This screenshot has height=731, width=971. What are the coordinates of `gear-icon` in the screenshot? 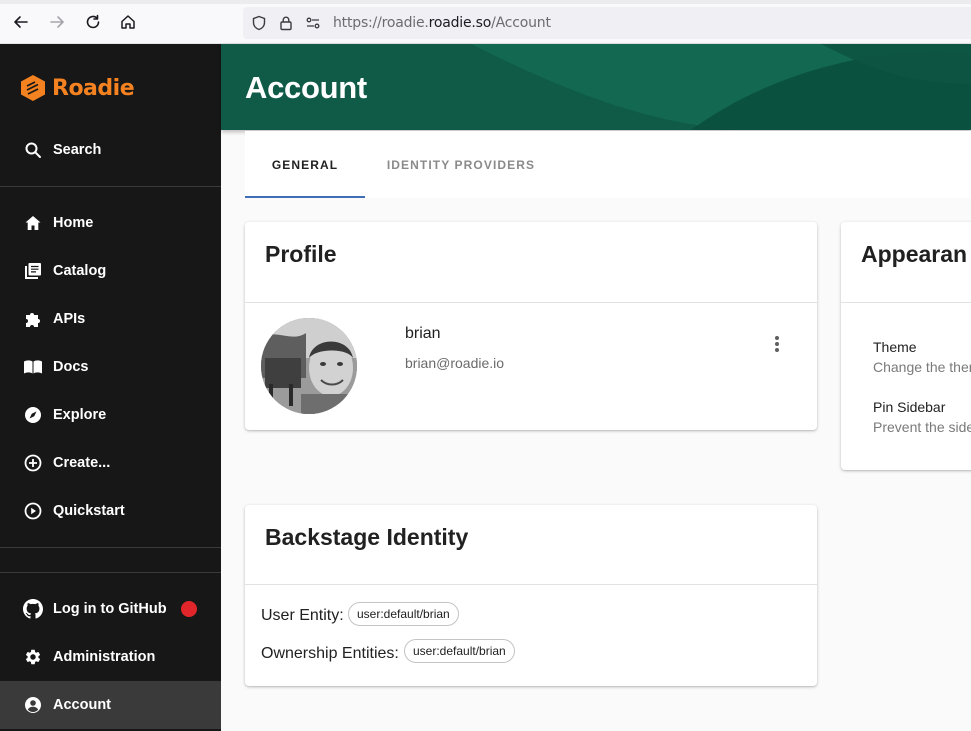 It's located at (33, 657).